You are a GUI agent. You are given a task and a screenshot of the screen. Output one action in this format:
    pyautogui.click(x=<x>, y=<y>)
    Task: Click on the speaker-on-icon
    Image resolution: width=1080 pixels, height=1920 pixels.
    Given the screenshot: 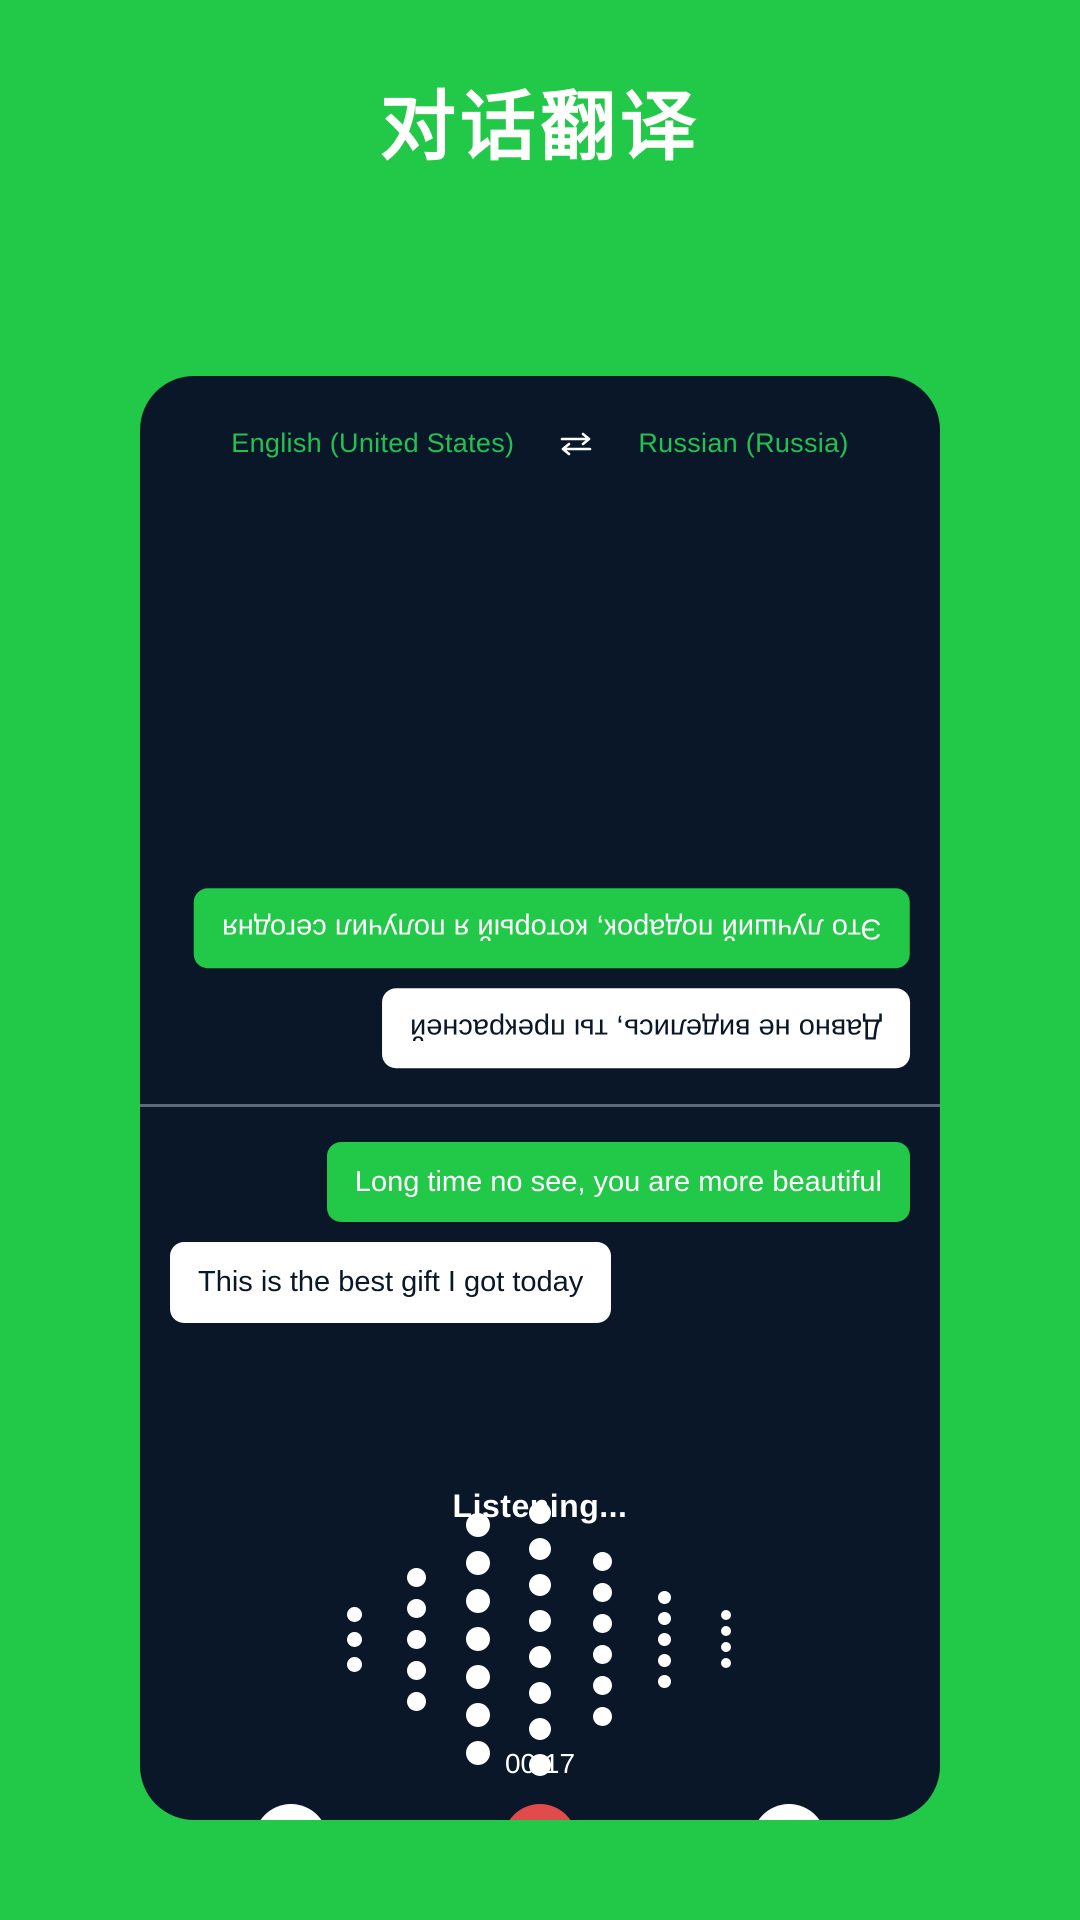 What is the action you would take?
    pyautogui.click(x=290, y=1812)
    